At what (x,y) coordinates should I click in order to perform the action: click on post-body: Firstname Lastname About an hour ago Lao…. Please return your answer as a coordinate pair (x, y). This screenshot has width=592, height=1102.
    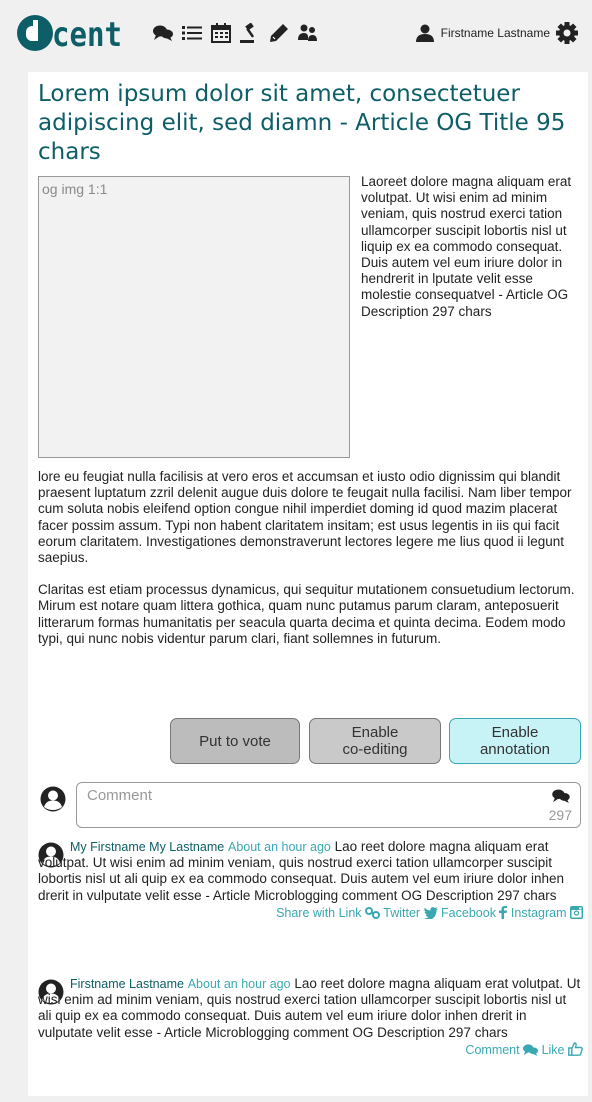
    Looking at the image, I should click on (310, 1008).